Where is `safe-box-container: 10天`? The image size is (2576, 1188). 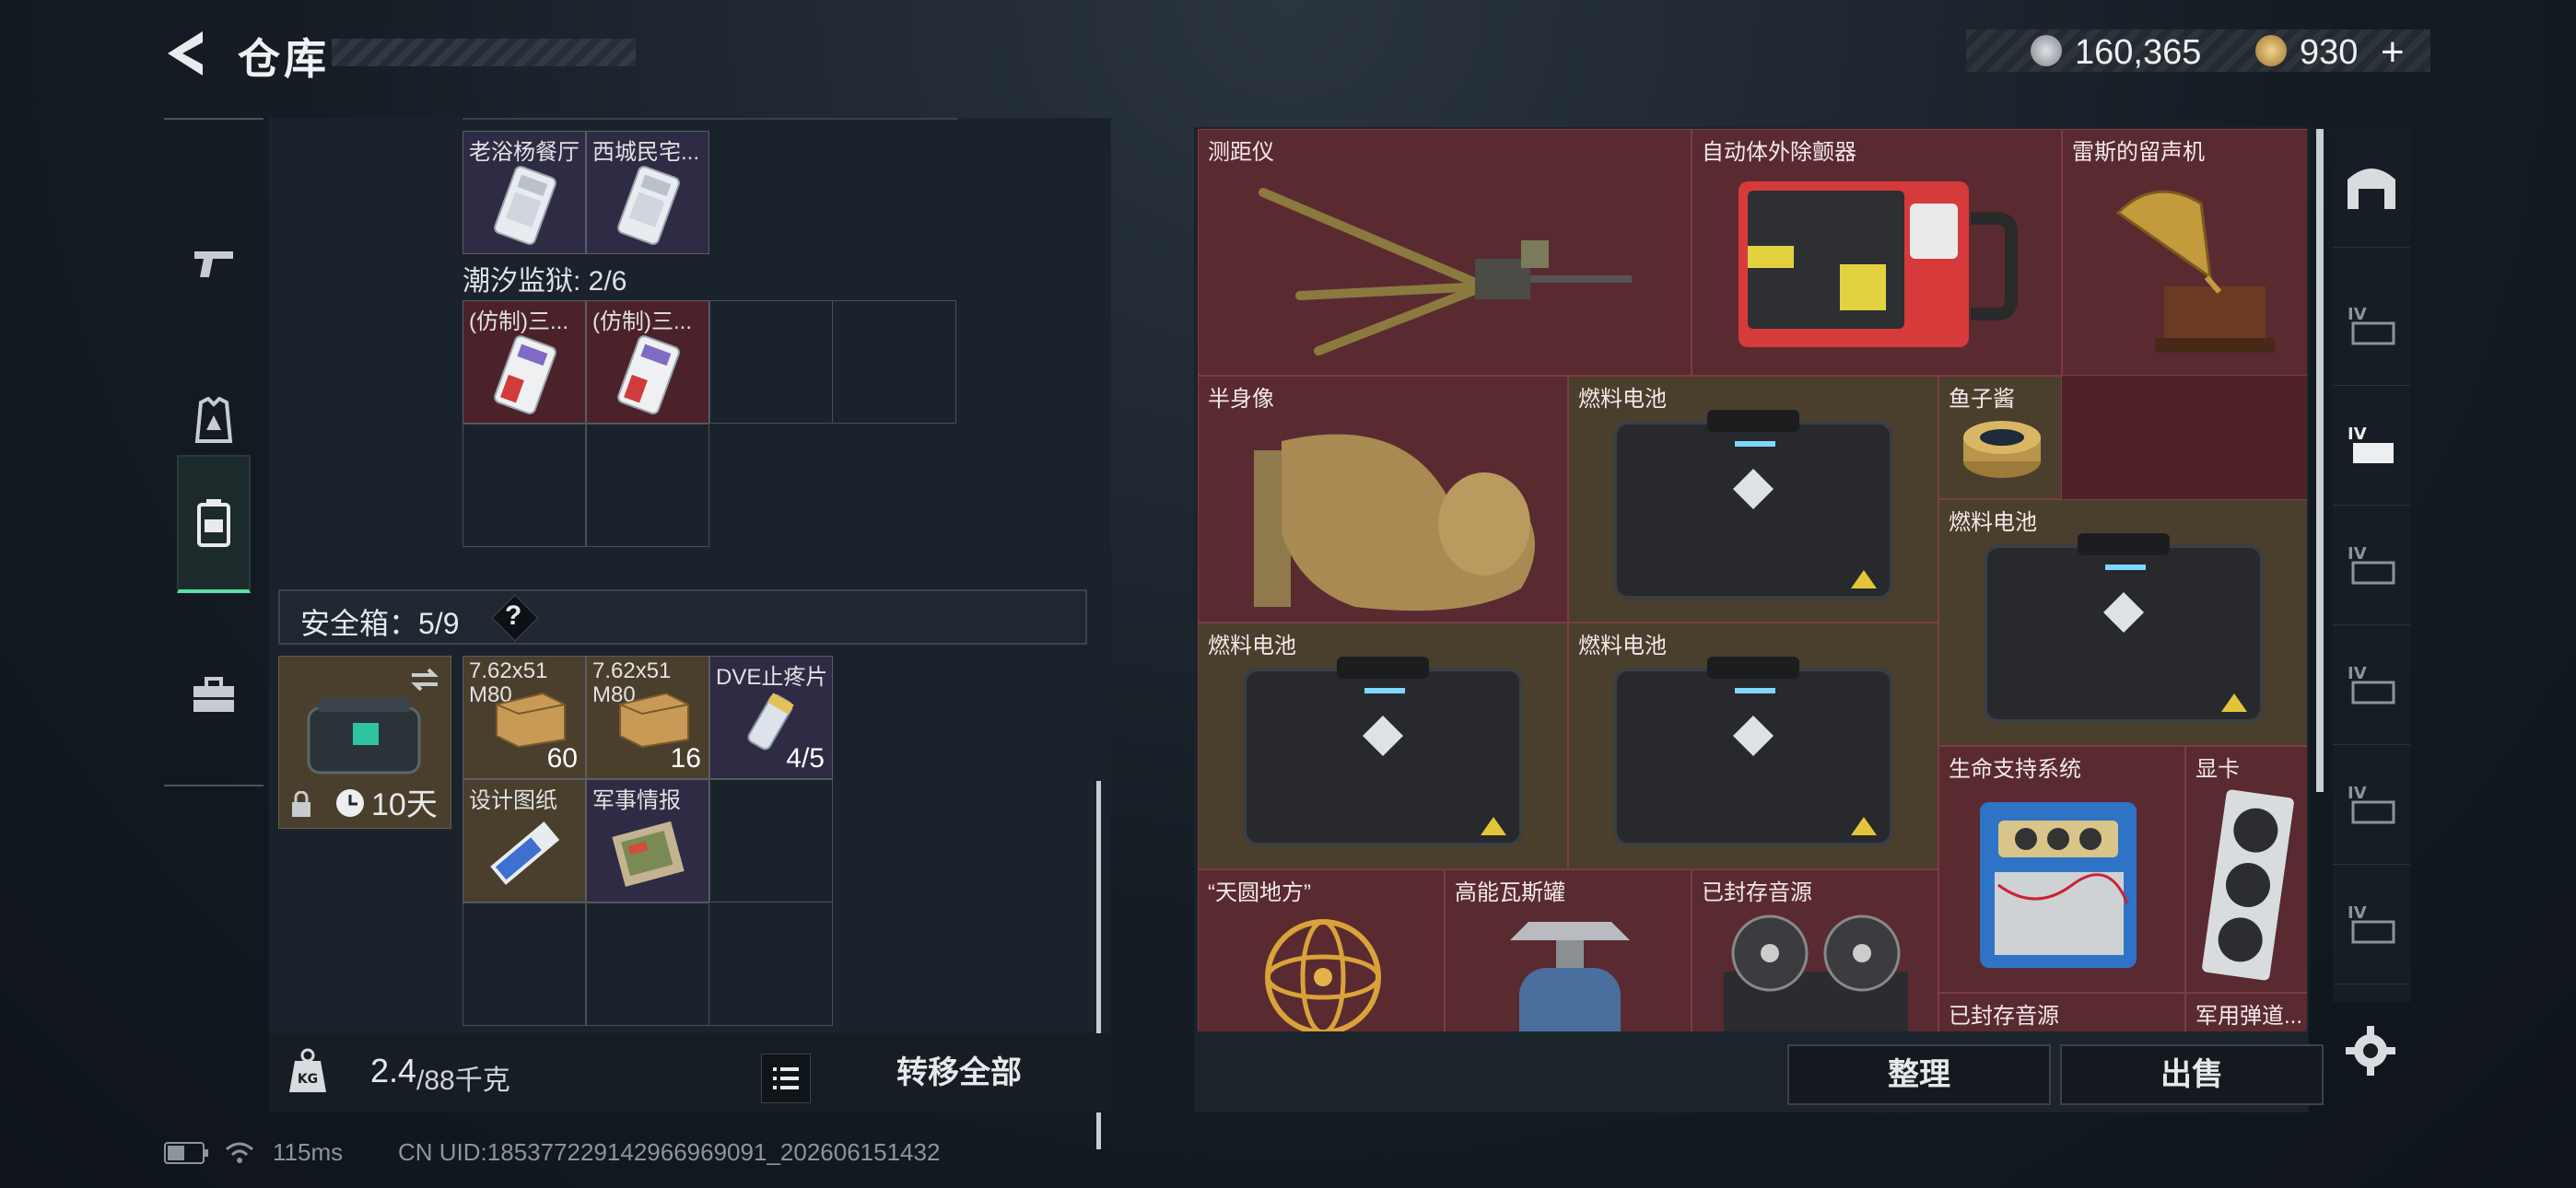 safe-box-container: 10天 is located at coordinates (364, 742).